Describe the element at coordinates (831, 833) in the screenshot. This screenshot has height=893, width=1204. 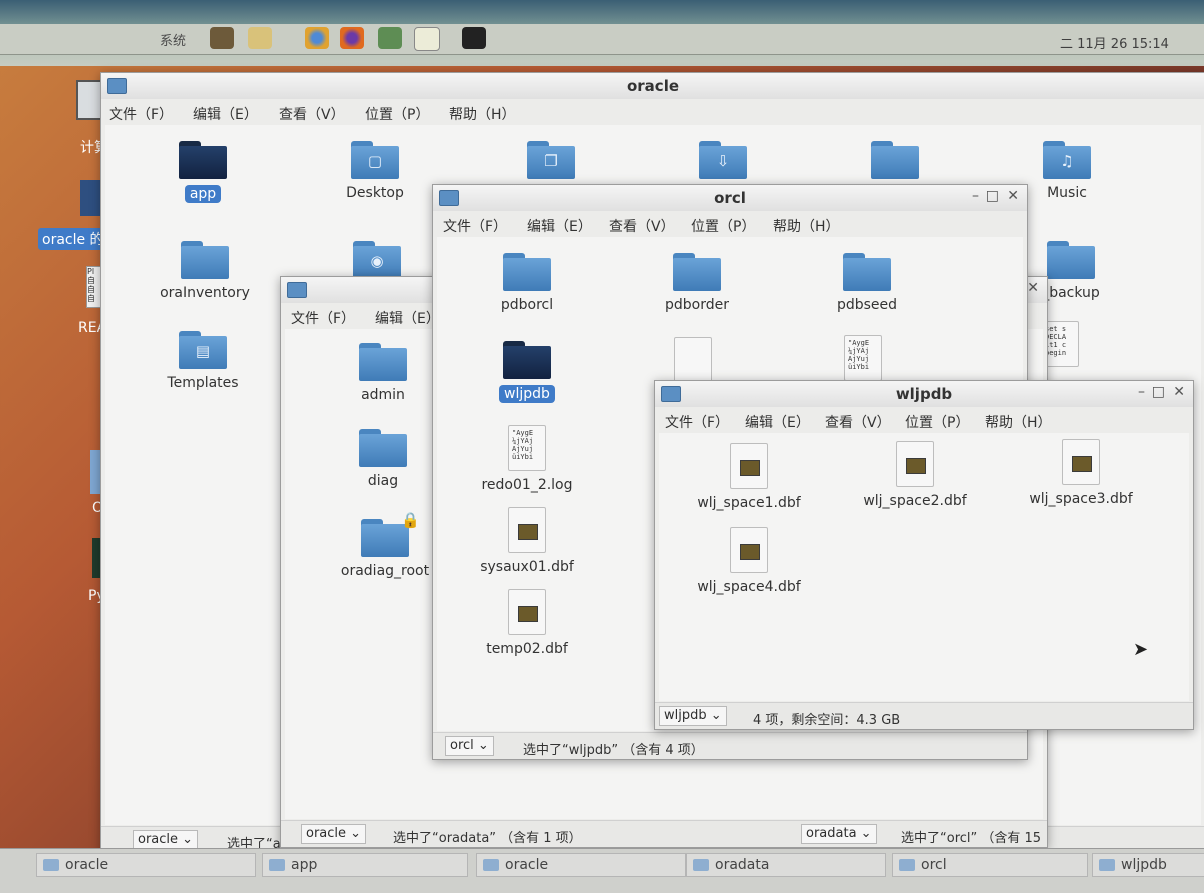
I see `location-label: oradata` at that location.